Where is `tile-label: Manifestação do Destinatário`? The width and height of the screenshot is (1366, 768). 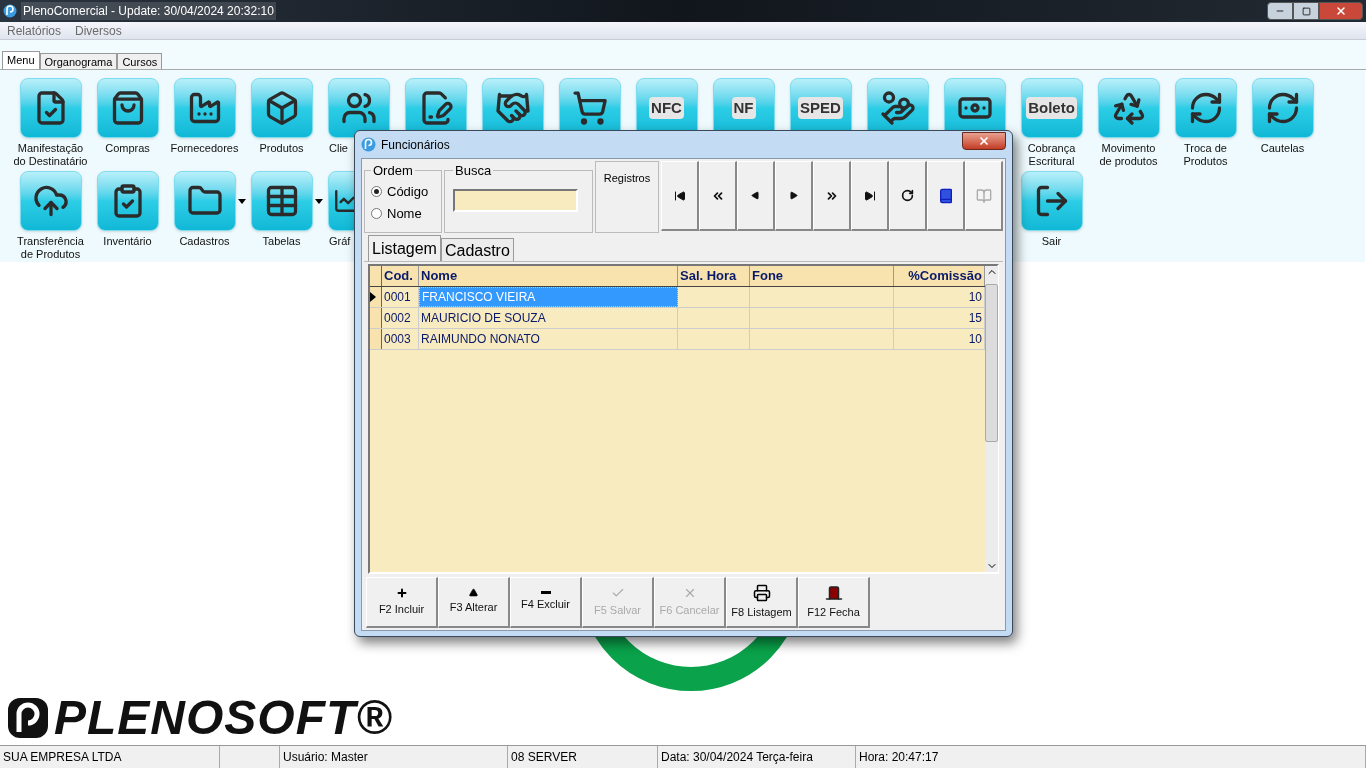
tile-label: Manifestação do Destinatário is located at coordinates (50, 155).